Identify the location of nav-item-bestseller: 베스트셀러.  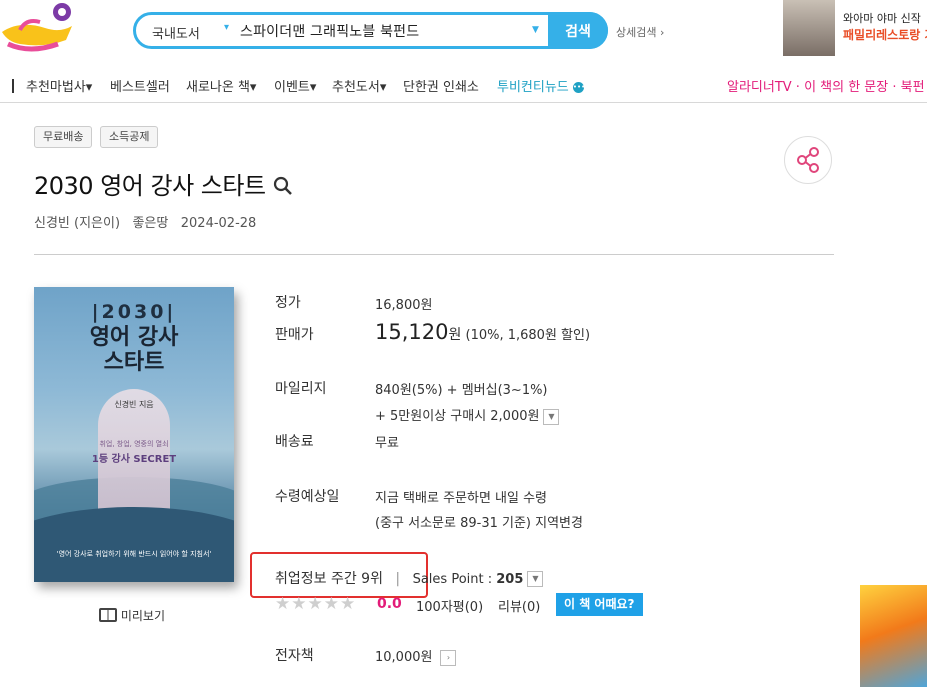
(140, 85).